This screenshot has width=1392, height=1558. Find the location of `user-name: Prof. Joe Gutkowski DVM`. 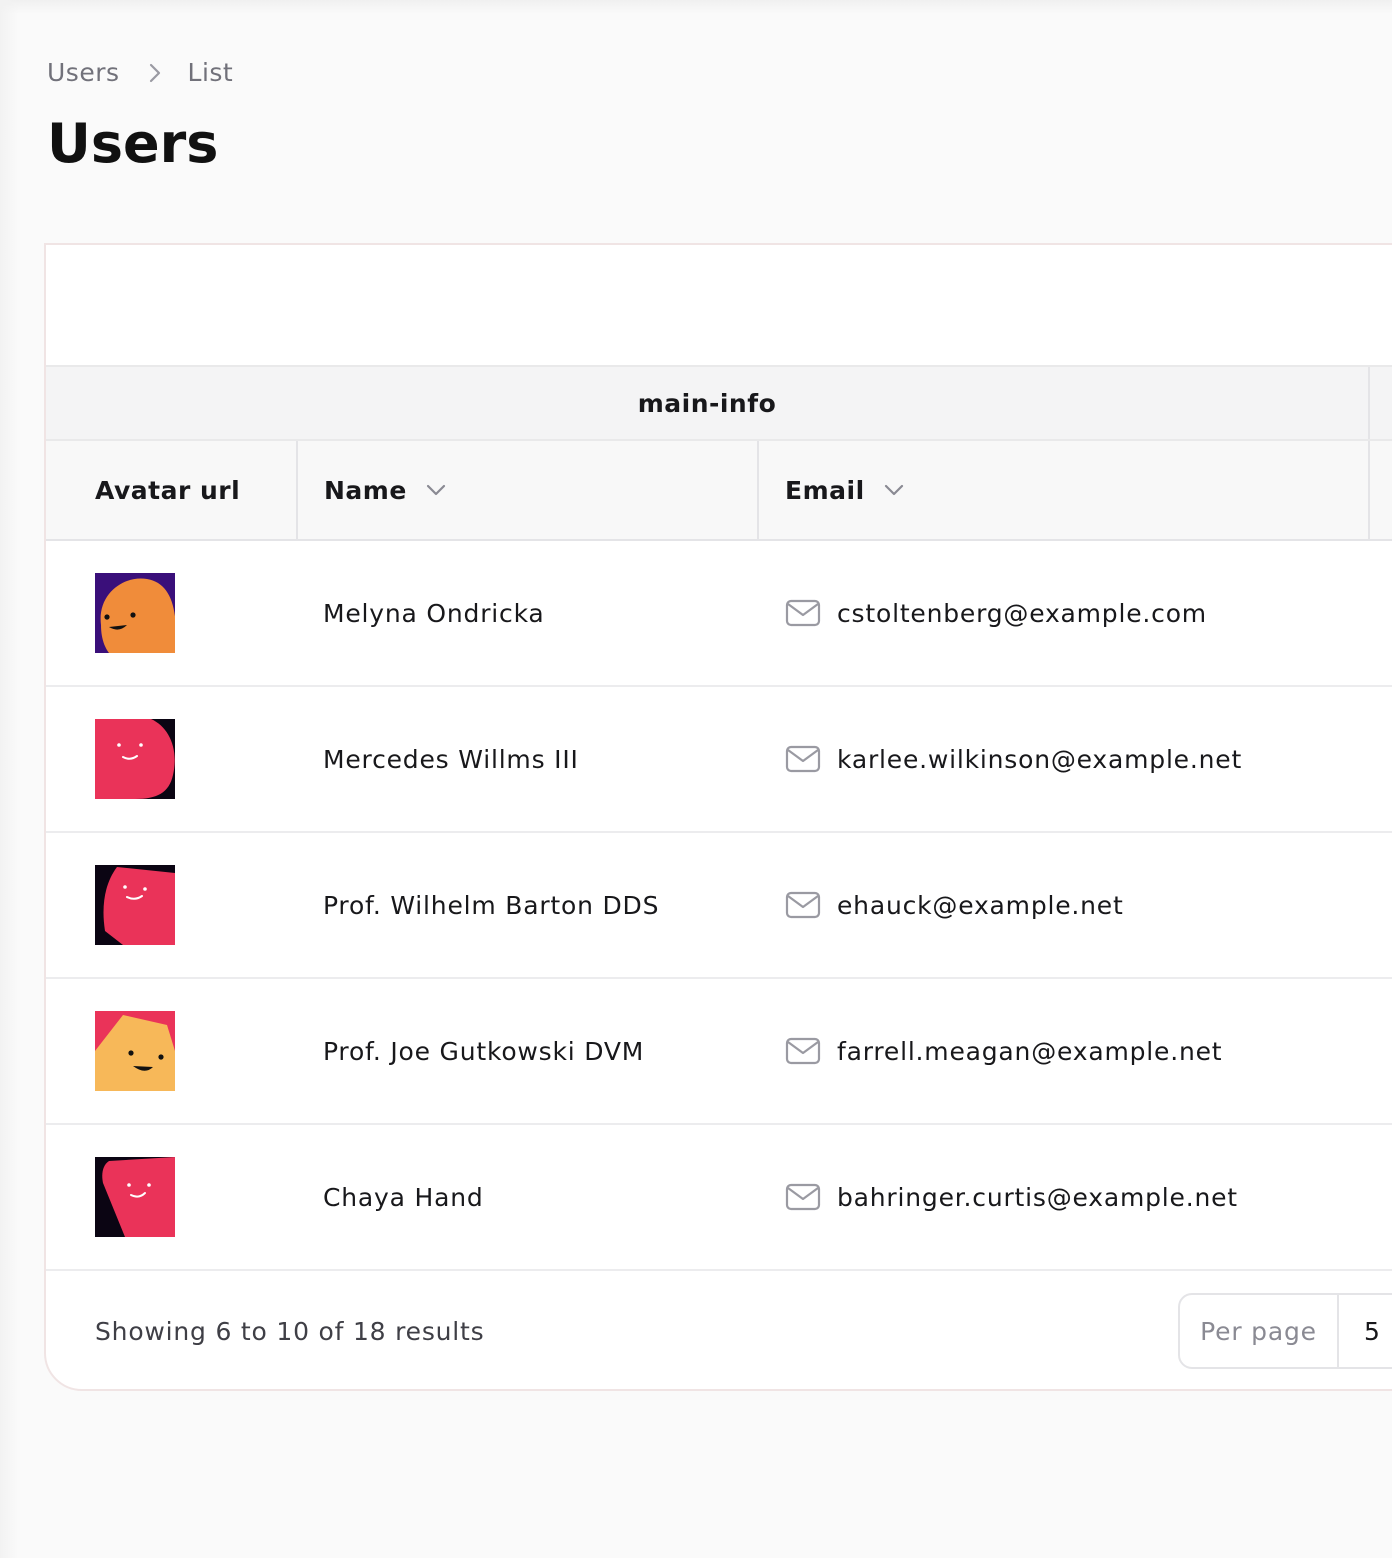

user-name: Prof. Joe Gutkowski DVM is located at coordinates (484, 1051).